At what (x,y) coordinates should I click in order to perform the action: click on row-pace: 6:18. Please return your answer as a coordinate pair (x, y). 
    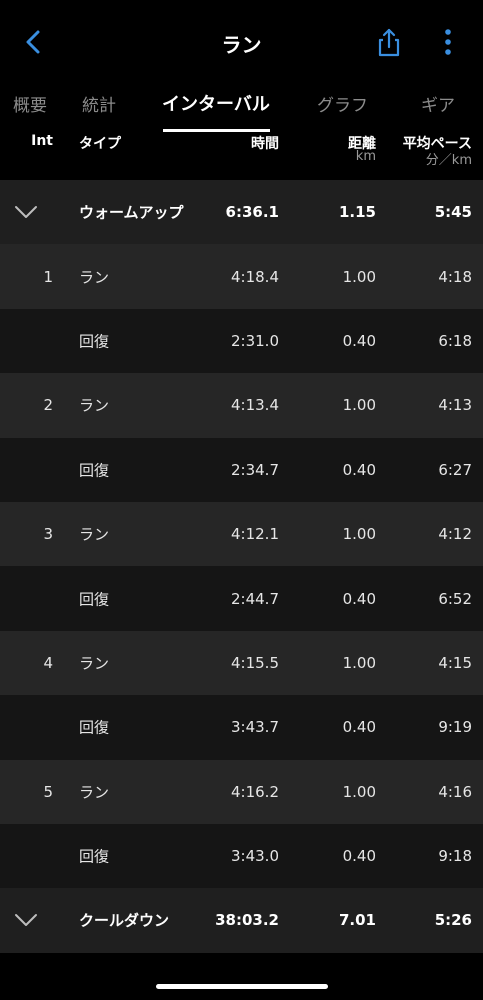
    Looking at the image, I should click on (455, 340).